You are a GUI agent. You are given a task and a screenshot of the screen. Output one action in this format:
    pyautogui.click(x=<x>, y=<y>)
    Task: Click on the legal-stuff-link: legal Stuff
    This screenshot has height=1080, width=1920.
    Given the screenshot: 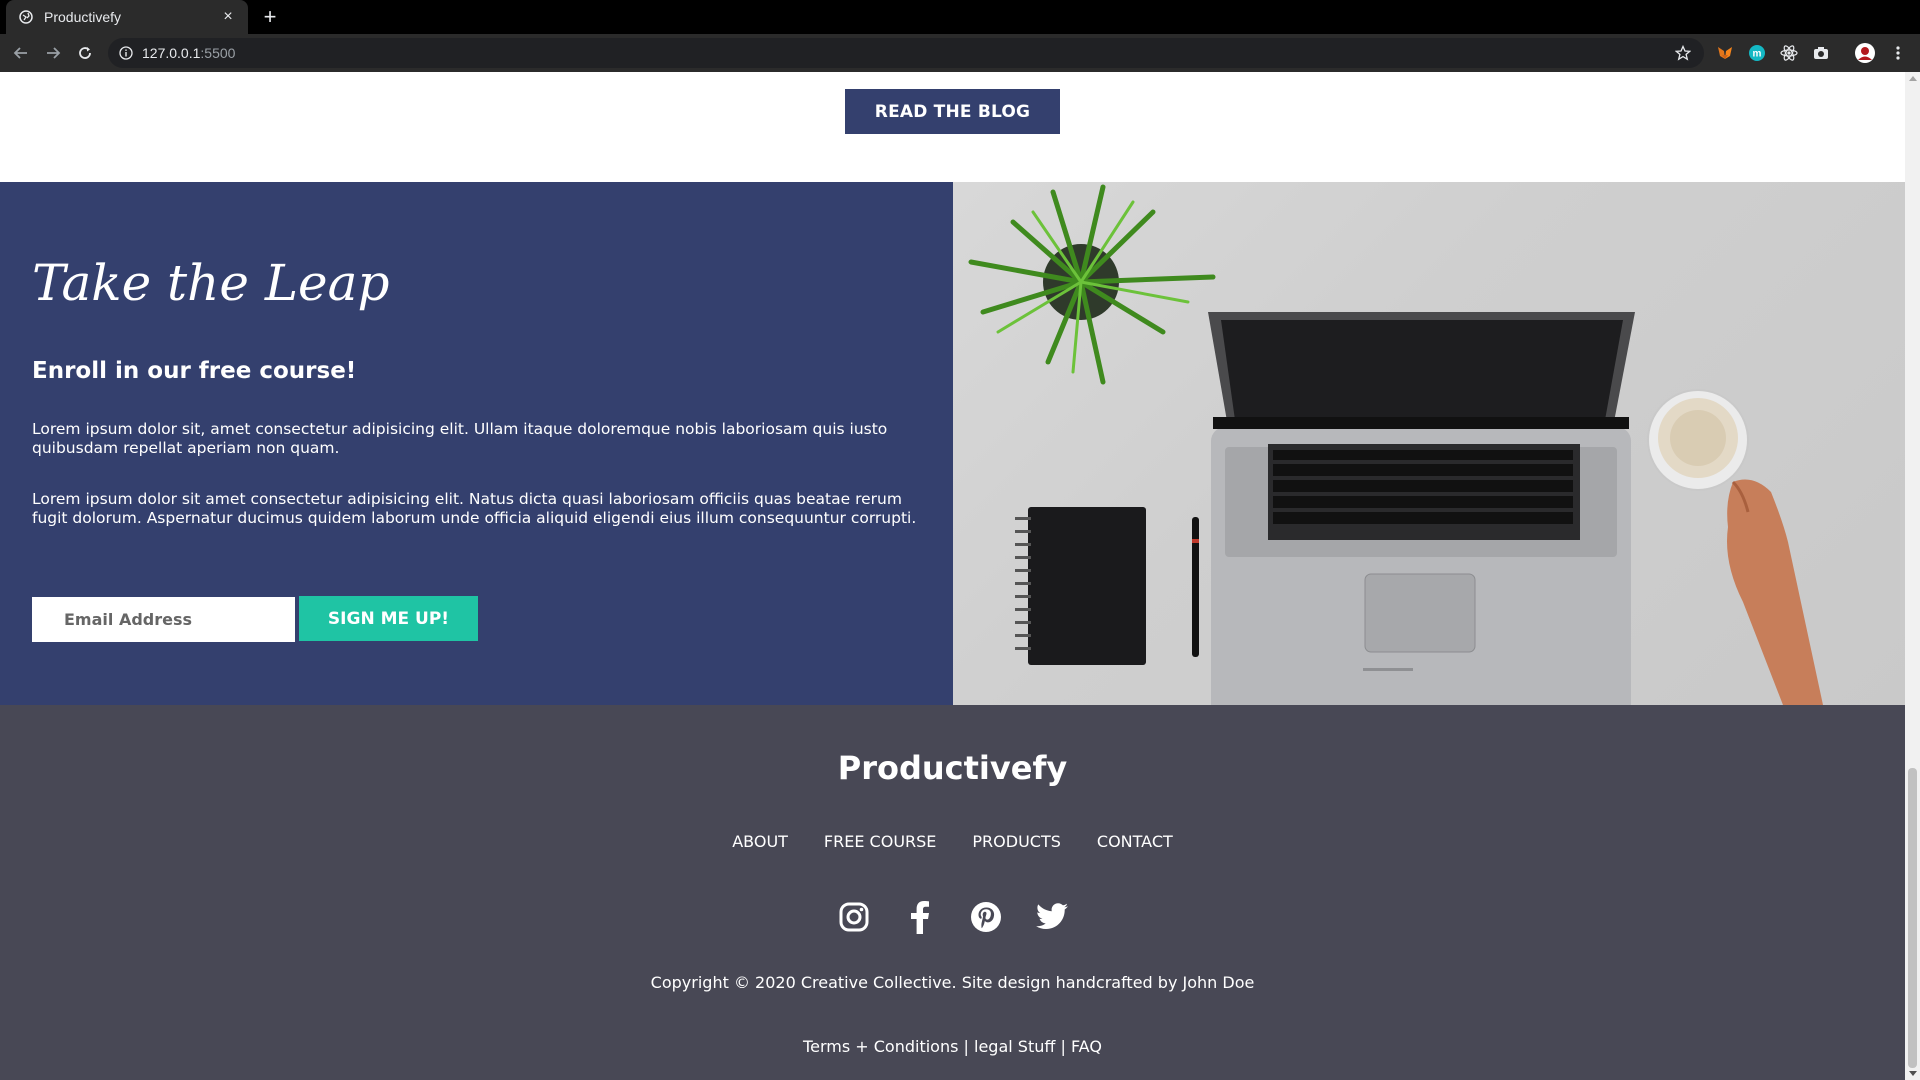 What is the action you would take?
    pyautogui.click(x=1014, y=1046)
    